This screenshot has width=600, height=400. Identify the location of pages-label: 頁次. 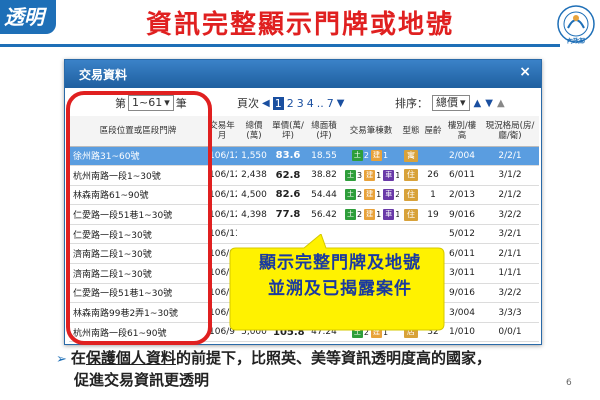
(248, 103).